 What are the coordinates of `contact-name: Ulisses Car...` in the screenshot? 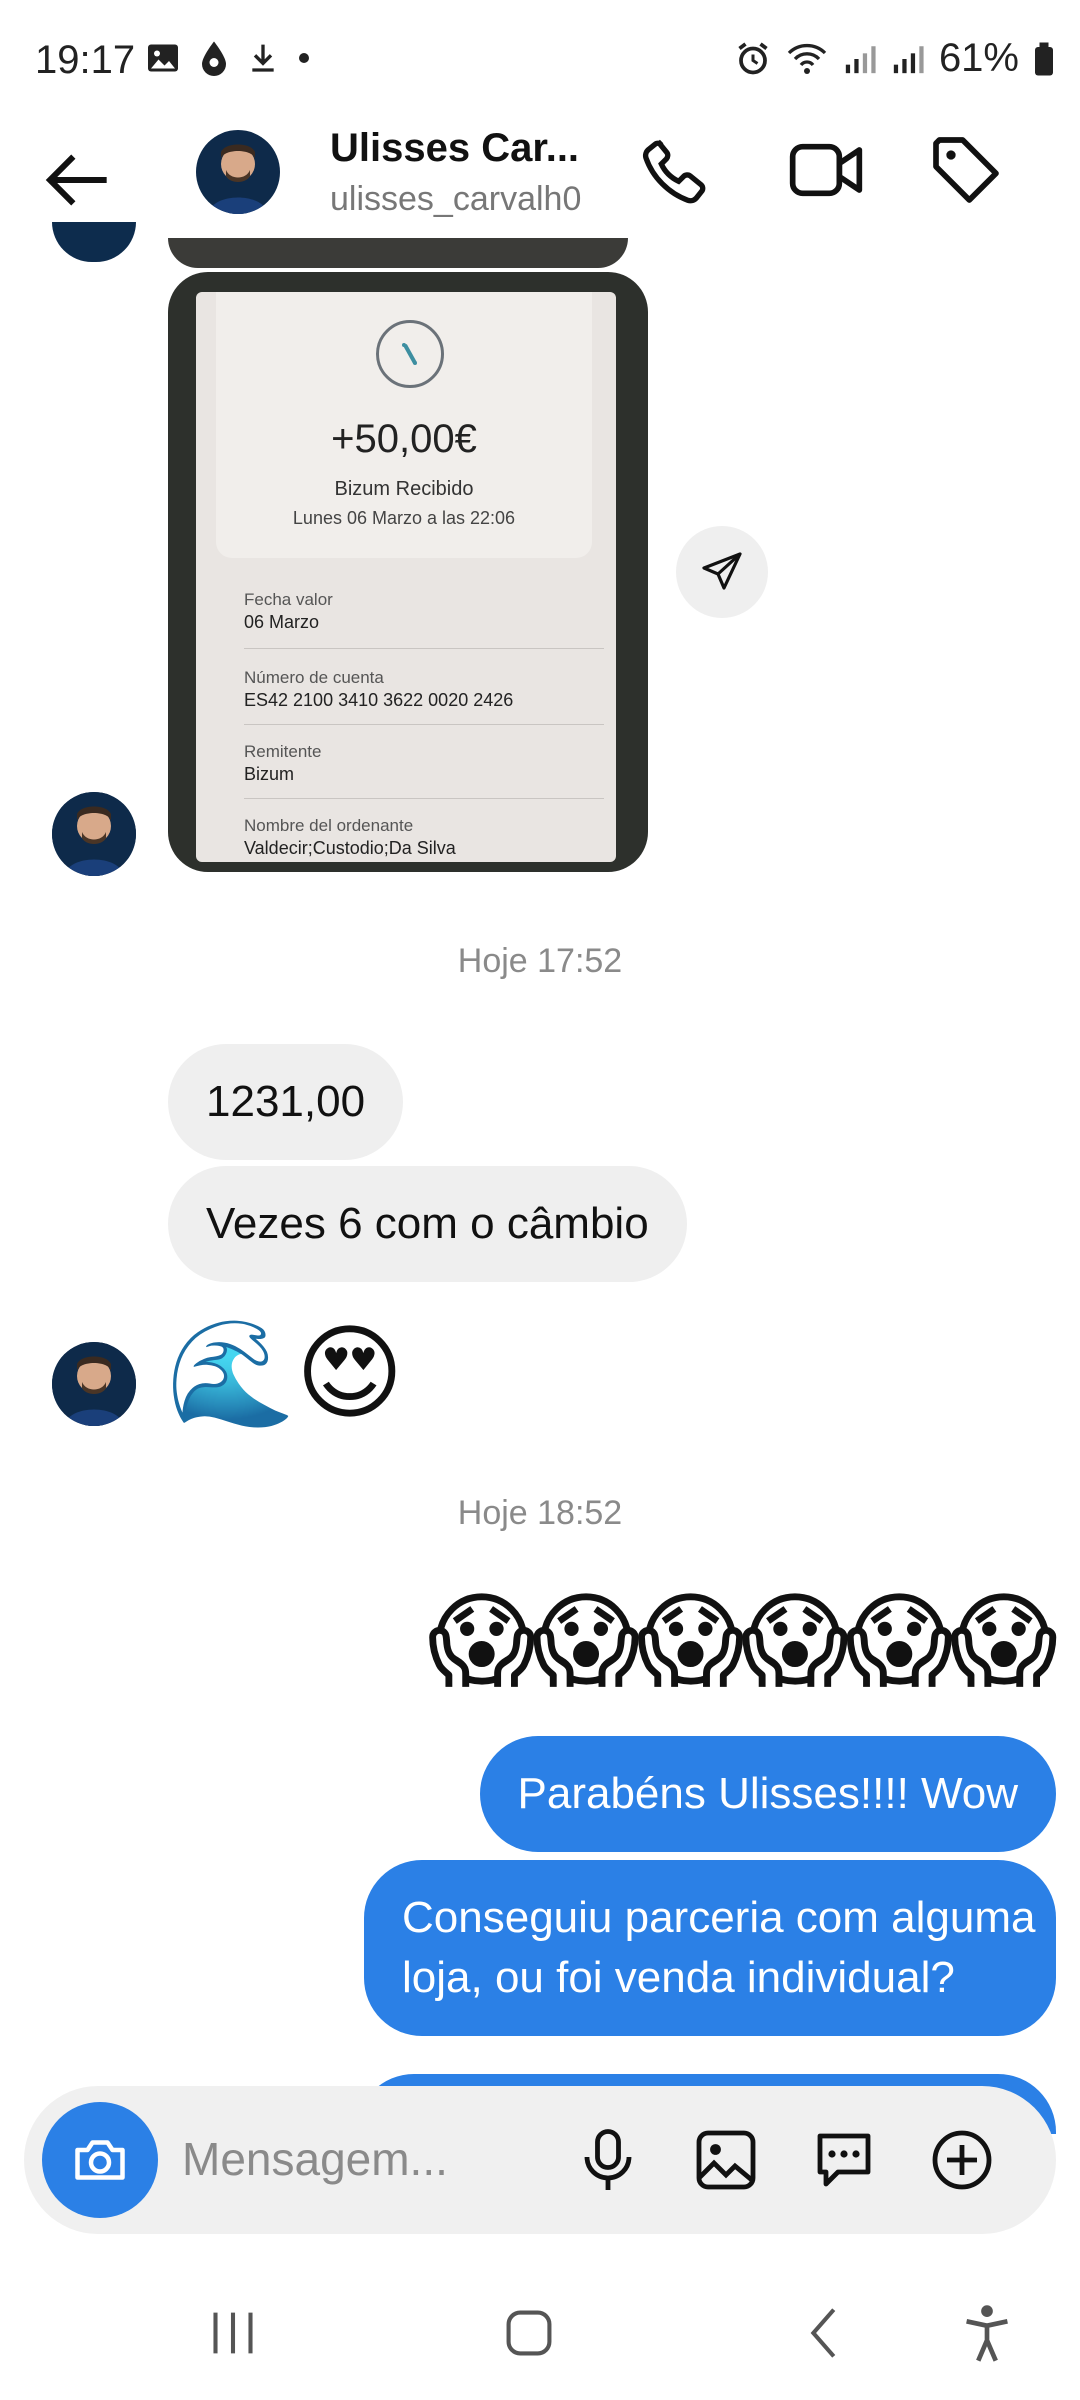 It's located at (460, 148).